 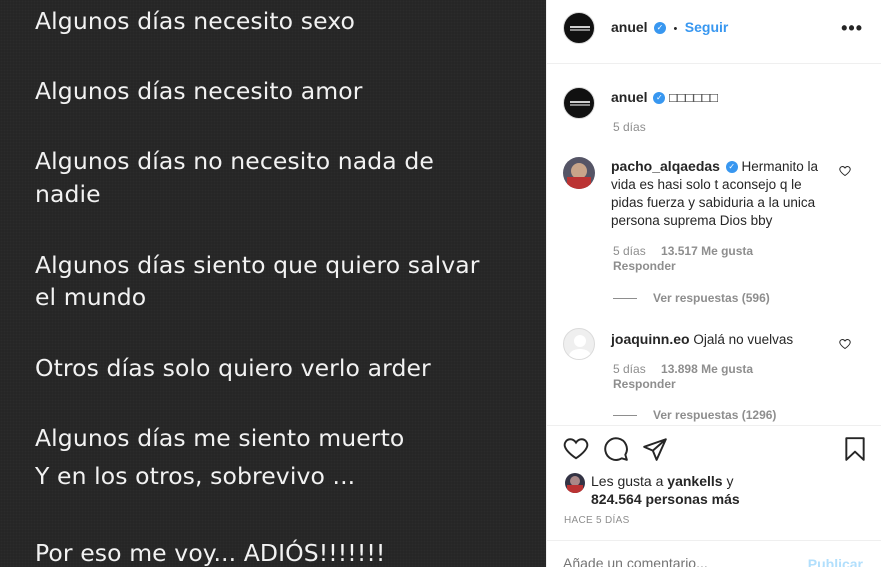 I want to click on post-text-line: Por eso me voy... ADIÓS!!!!!!!, so click(x=210, y=553).